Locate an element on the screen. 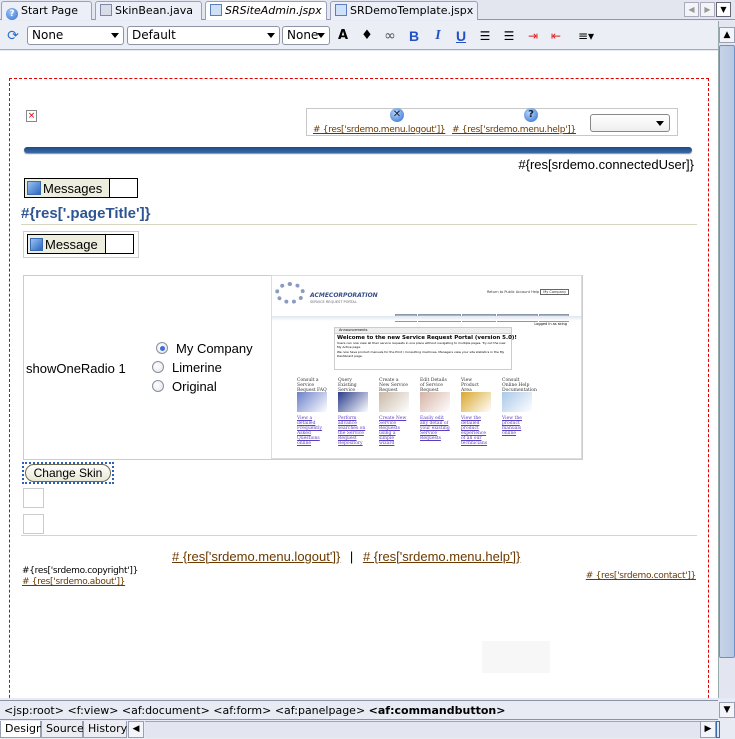 The height and width of the screenshot is (739, 735). preview-logo-sub: SERVICE REQUEST PORTAL is located at coordinates (333, 302).